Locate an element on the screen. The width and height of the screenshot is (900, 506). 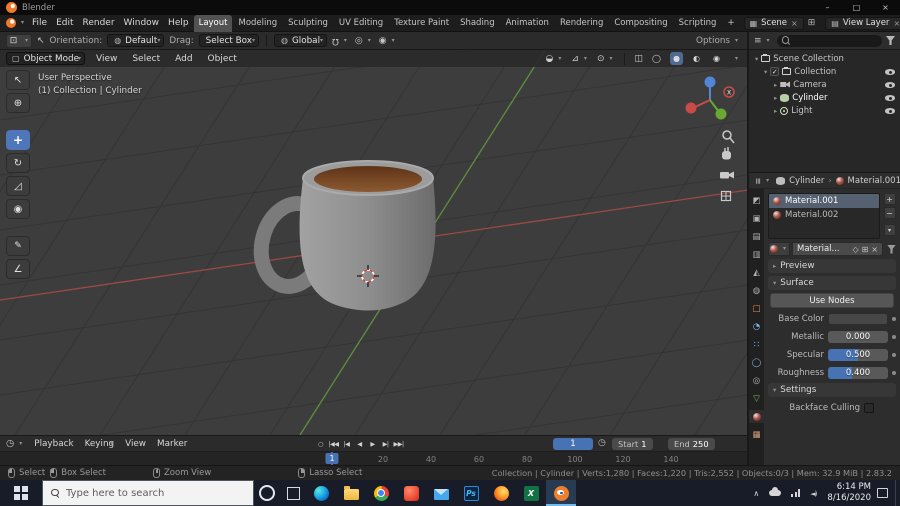
material-slot: Material.002 is located at coordinates (824, 215).